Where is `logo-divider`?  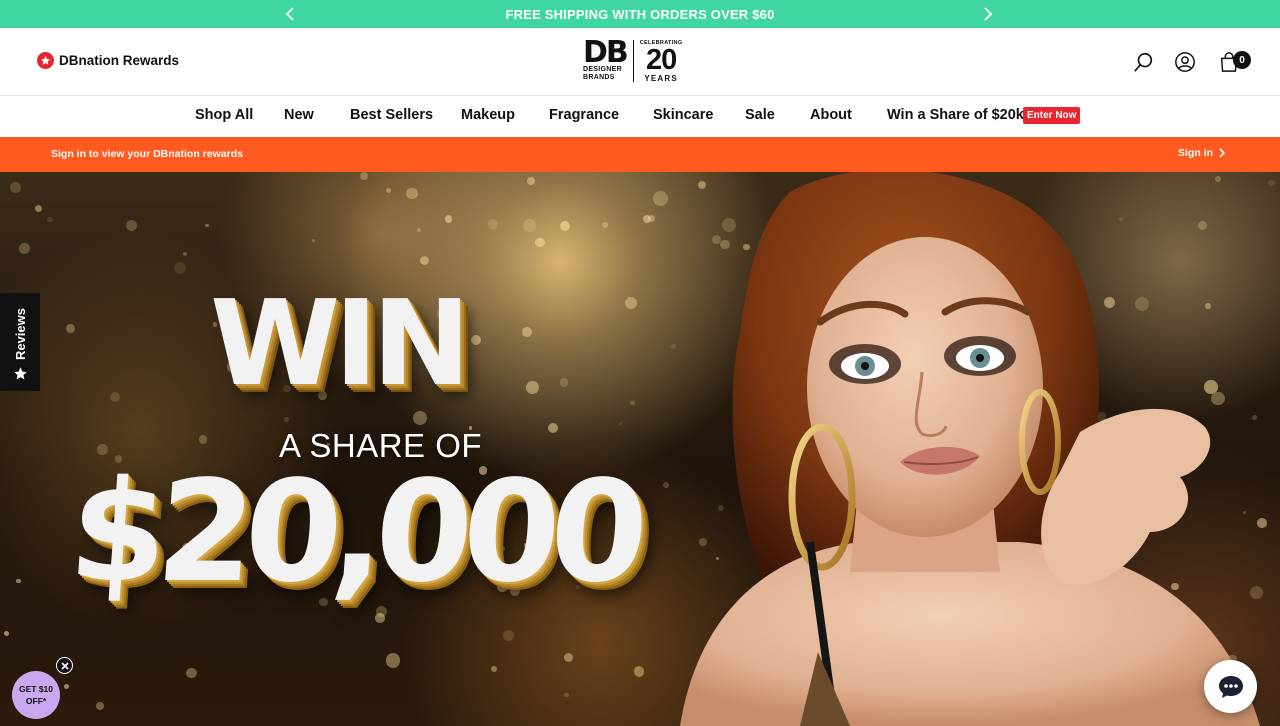
logo-divider is located at coordinates (633, 61).